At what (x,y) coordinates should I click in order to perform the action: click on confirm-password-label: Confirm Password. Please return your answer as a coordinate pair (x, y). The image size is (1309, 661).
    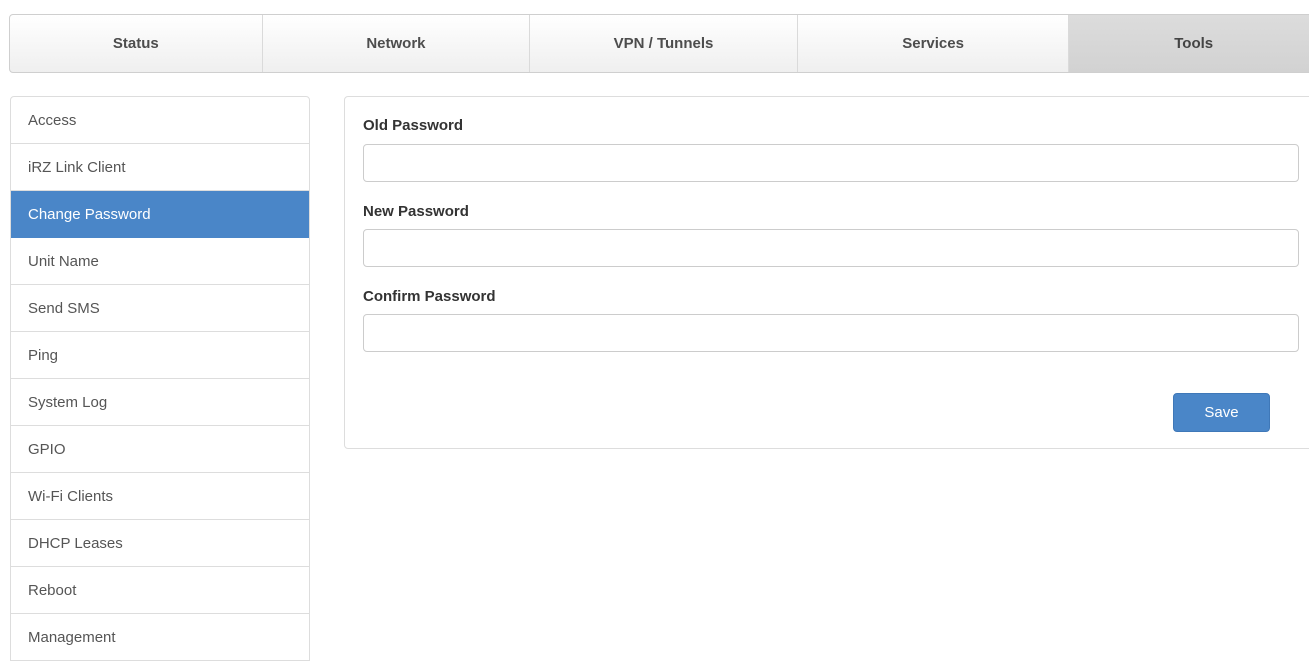
    Looking at the image, I should click on (429, 296).